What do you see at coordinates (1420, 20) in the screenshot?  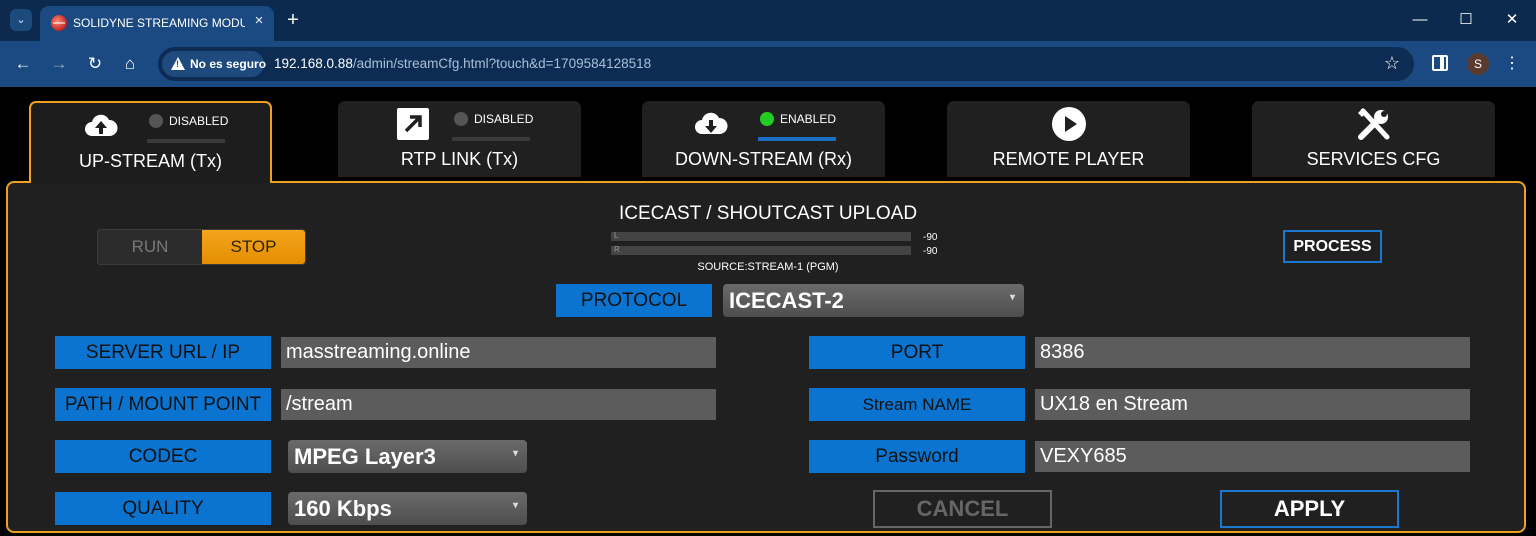 I see `minimize-button: —` at bounding box center [1420, 20].